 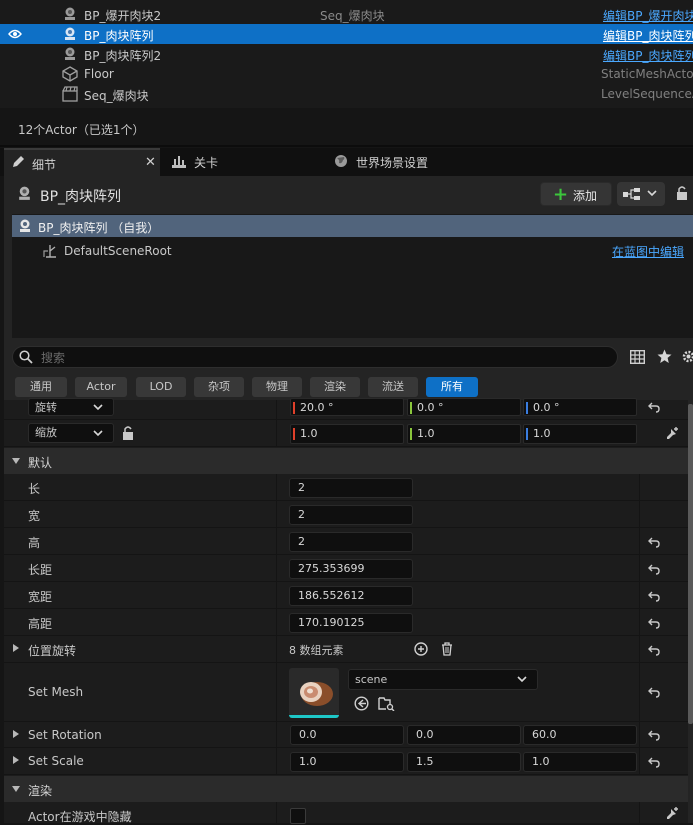 What do you see at coordinates (347, 434) in the screenshot?
I see `scale-x-field: 1.0` at bounding box center [347, 434].